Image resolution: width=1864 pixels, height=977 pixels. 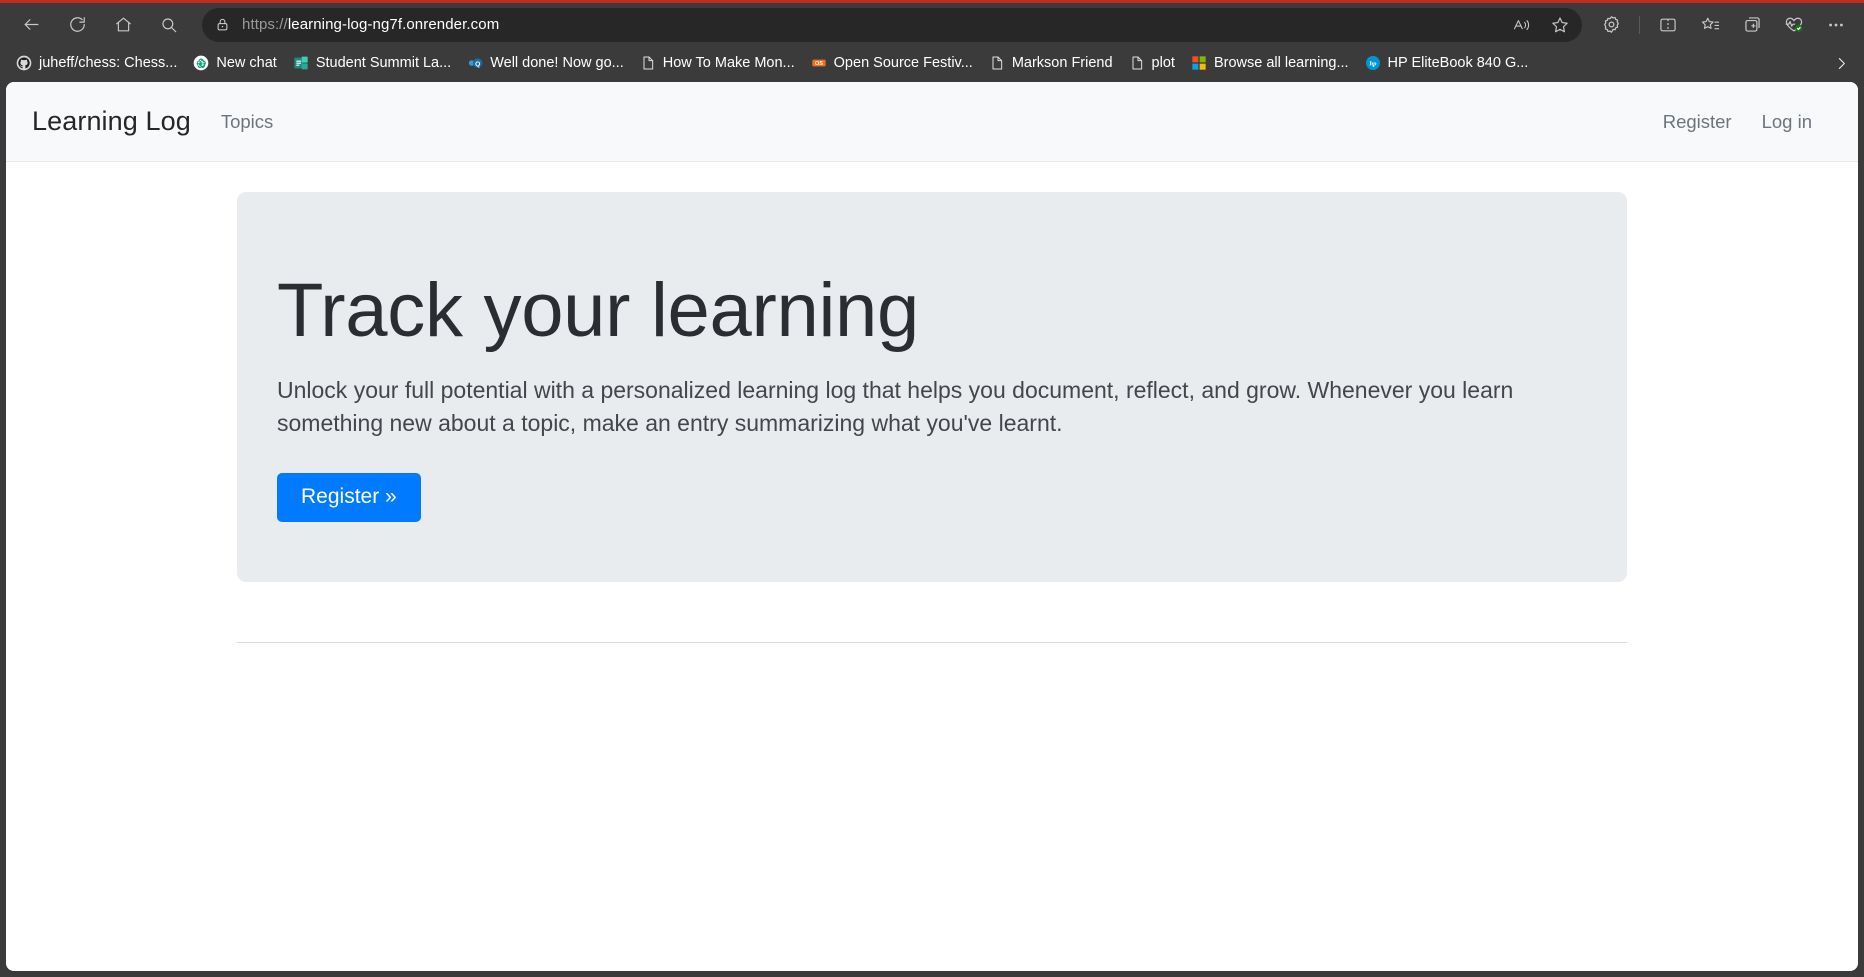 What do you see at coordinates (1062, 63) in the screenshot?
I see `bookmark-label: Markson Friend` at bounding box center [1062, 63].